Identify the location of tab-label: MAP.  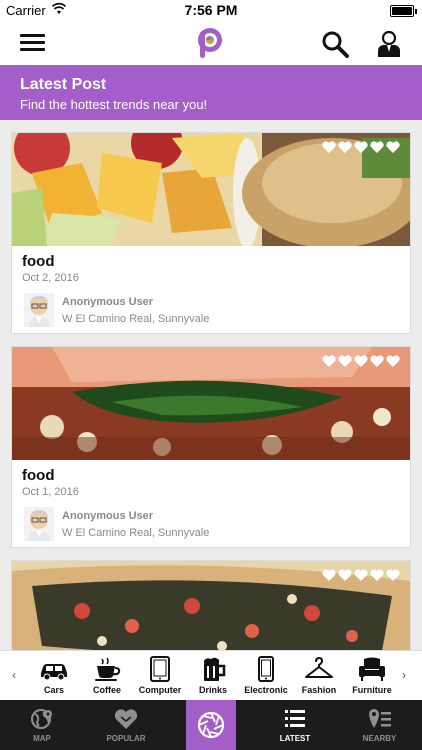
(42, 738).